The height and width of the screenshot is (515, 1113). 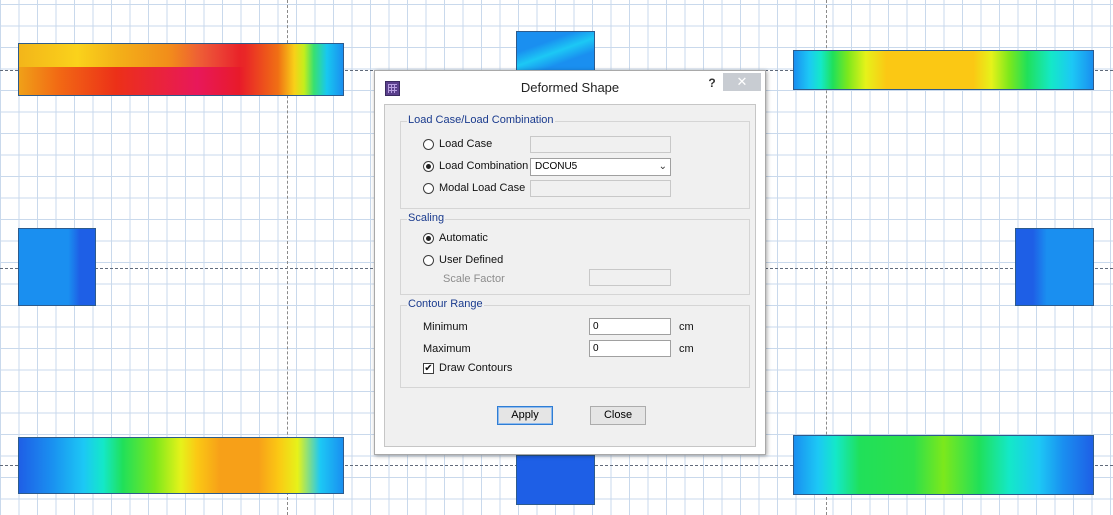 I want to click on modal-load-case-radio, so click(x=428, y=188).